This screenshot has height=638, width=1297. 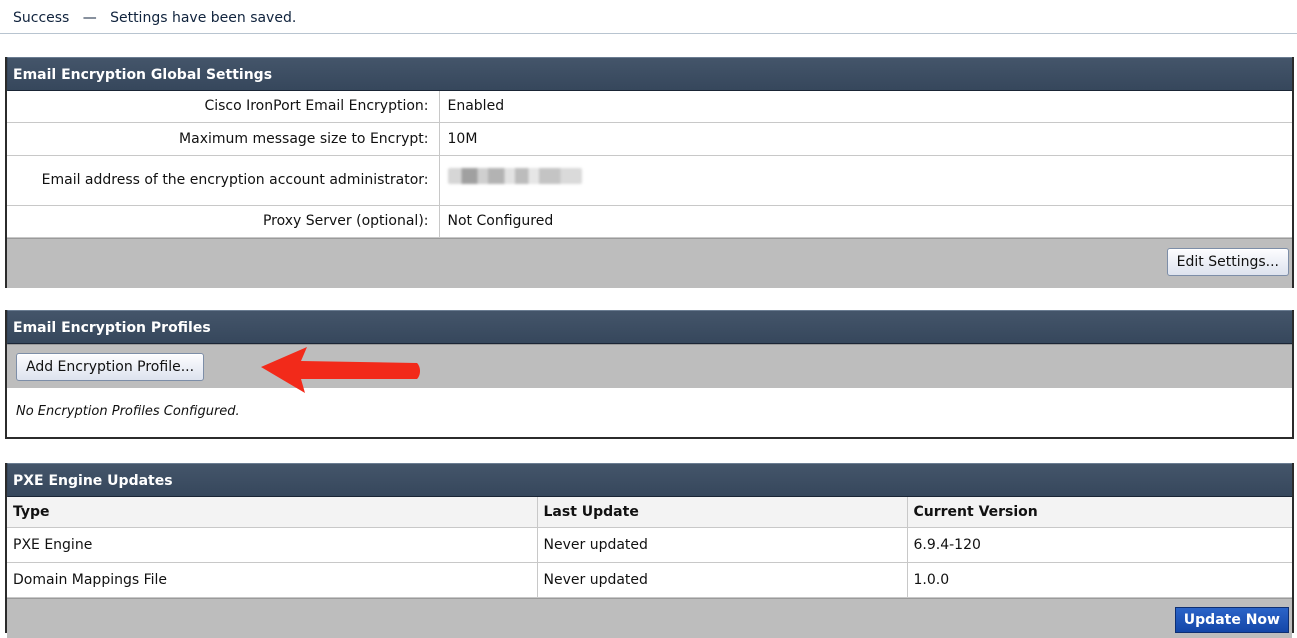 What do you see at coordinates (865, 180) in the screenshot?
I see `setting-value` at bounding box center [865, 180].